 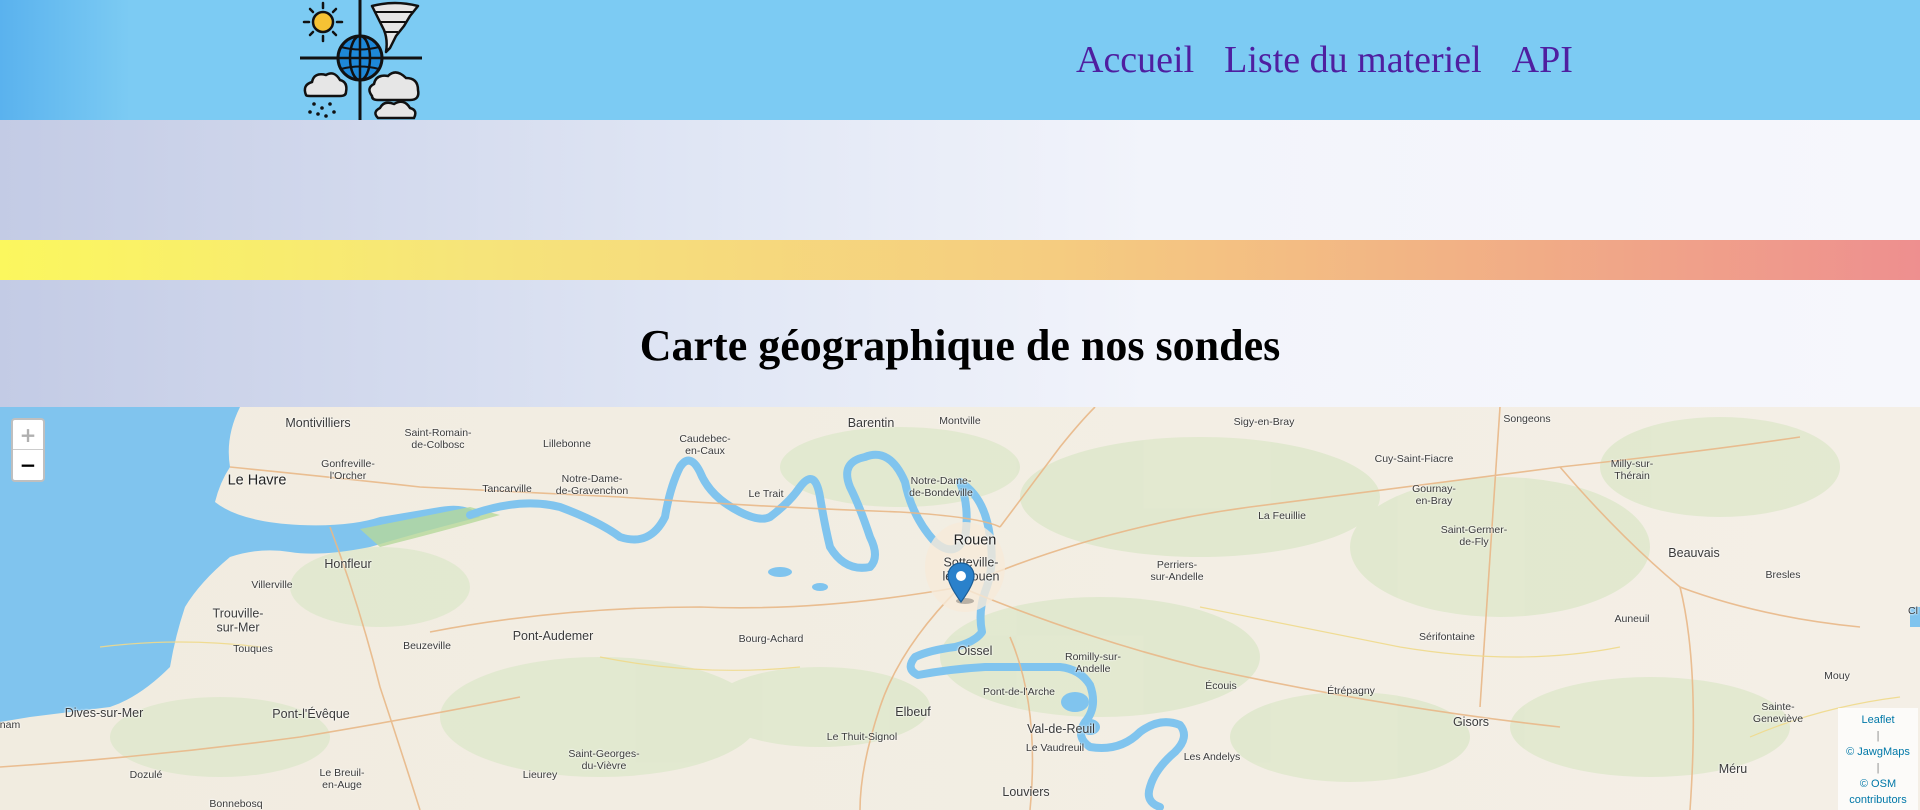 I want to click on map-label-saint-romain: Saint-Romain- de-Colbosc, so click(x=438, y=438).